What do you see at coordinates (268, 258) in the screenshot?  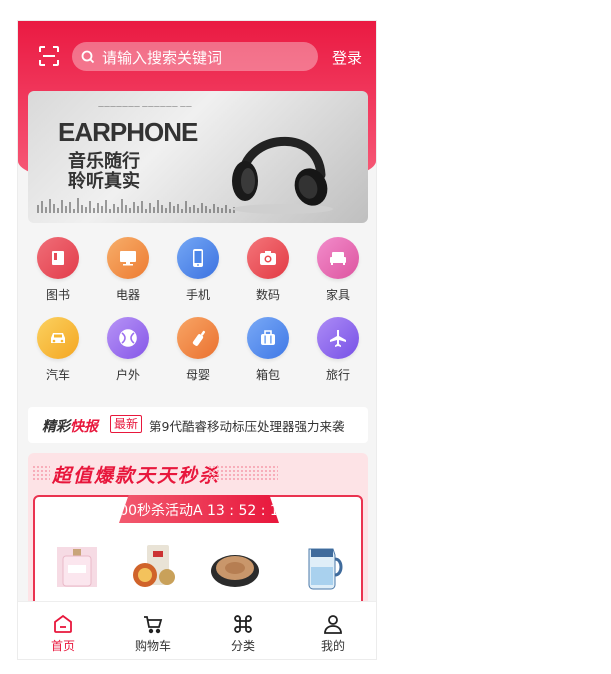 I see `camera-icon` at bounding box center [268, 258].